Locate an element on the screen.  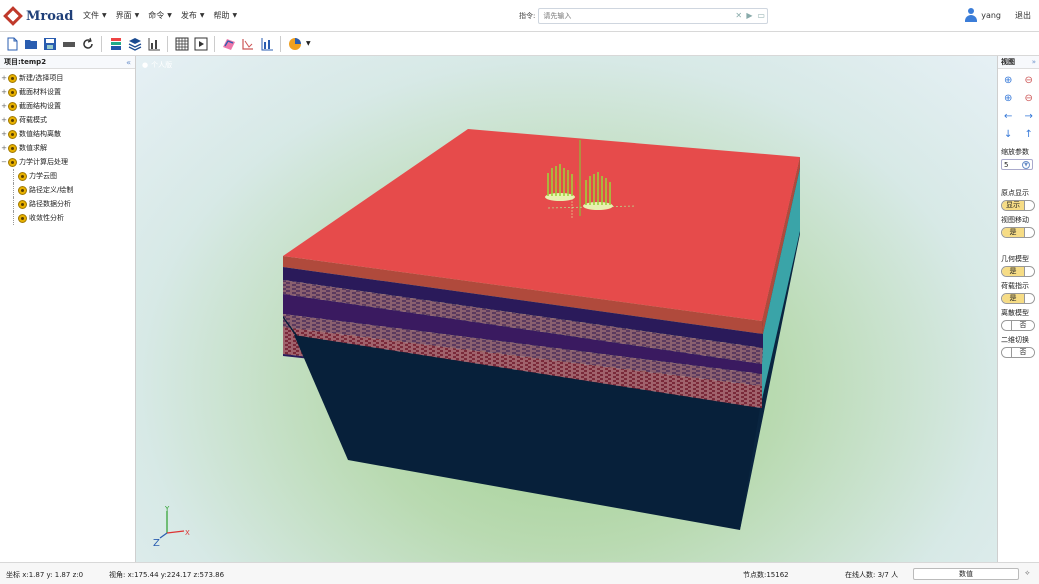
main-menu: 文件 ▼ 界面 ▼ 命令 ▼ 发布 ▼ 帮助 ▼ is located at coordinates (160, 15).